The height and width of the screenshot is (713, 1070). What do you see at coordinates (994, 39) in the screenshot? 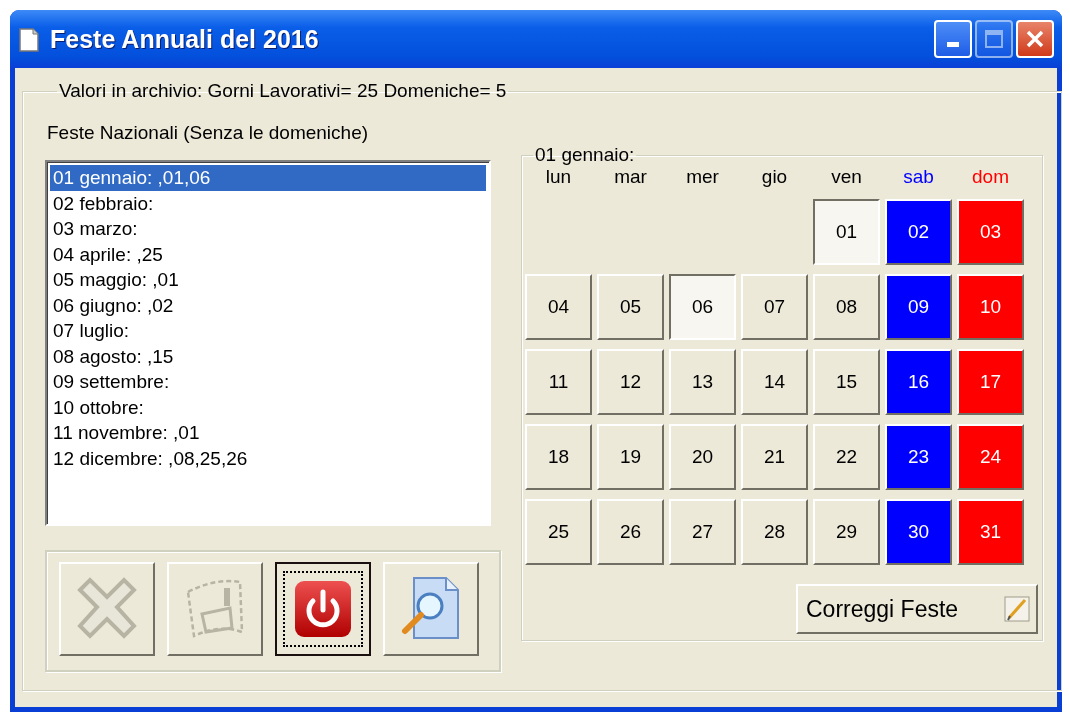
I see `maximize-icon` at bounding box center [994, 39].